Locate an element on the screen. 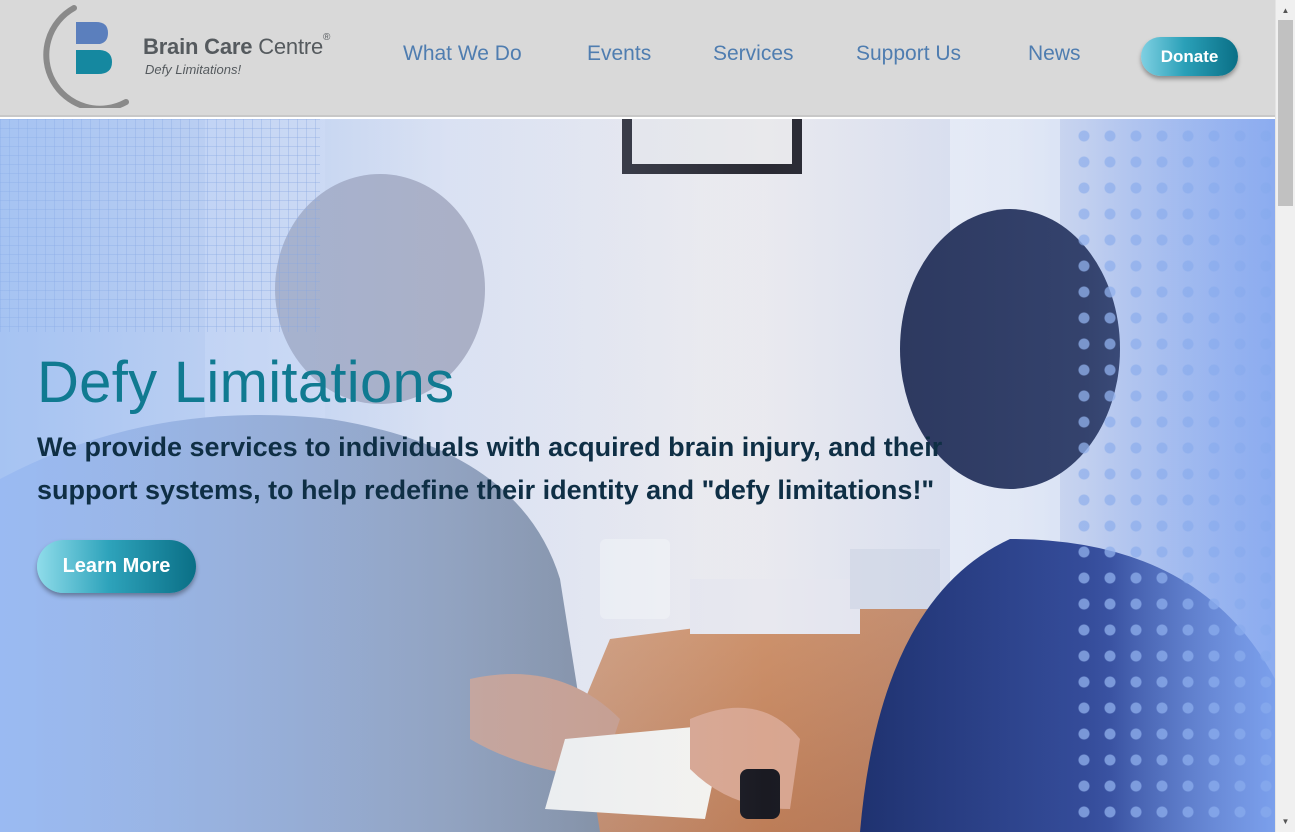 This screenshot has width=1295, height=832. scroll-down-arrow-icon: ▼ is located at coordinates (1285, 821).